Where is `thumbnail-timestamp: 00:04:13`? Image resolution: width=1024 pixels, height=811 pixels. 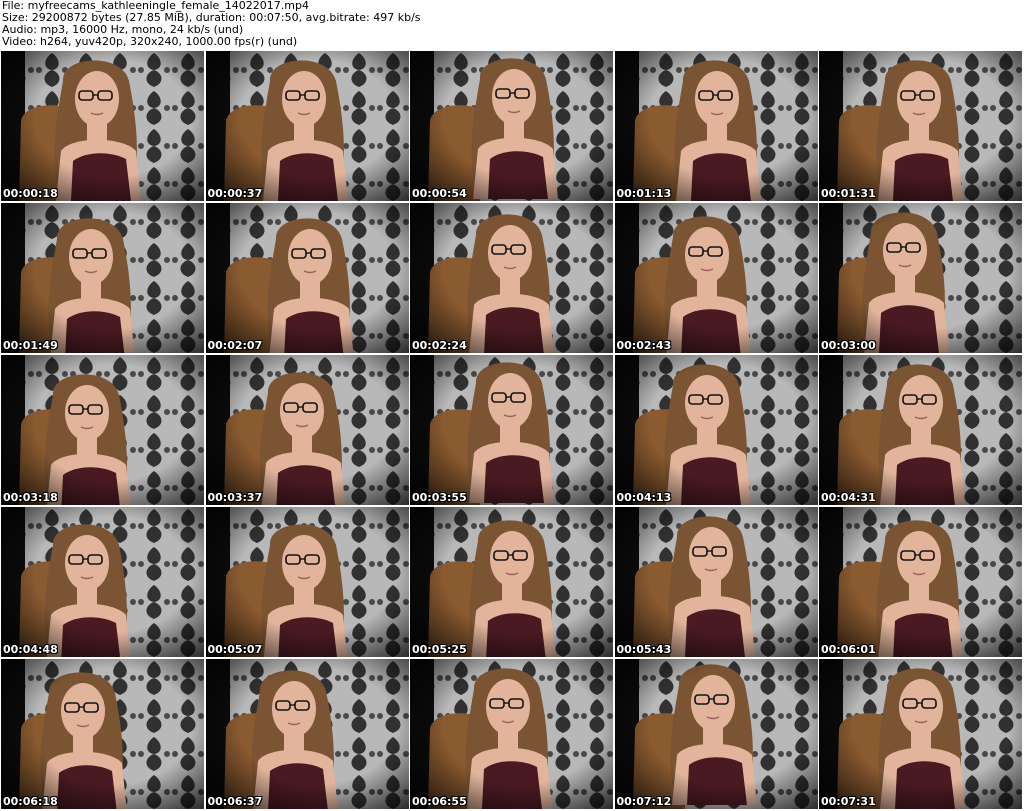 thumbnail-timestamp: 00:04:13 is located at coordinates (644, 497).